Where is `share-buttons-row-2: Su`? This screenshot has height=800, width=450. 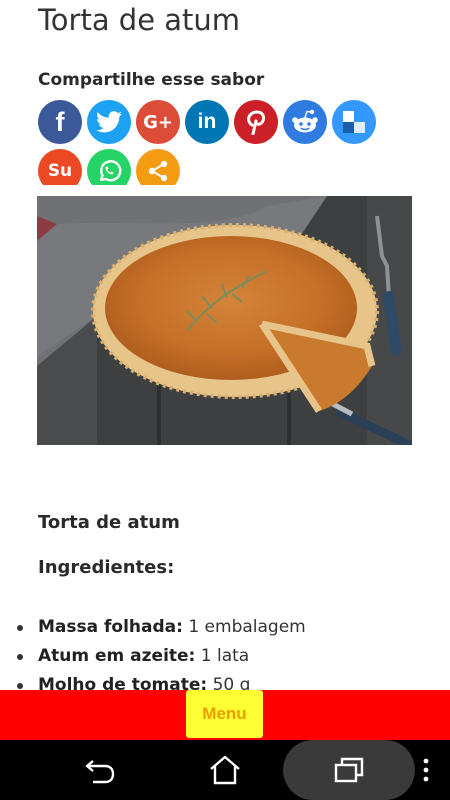 share-buttons-row-2: Su is located at coordinates (111, 167).